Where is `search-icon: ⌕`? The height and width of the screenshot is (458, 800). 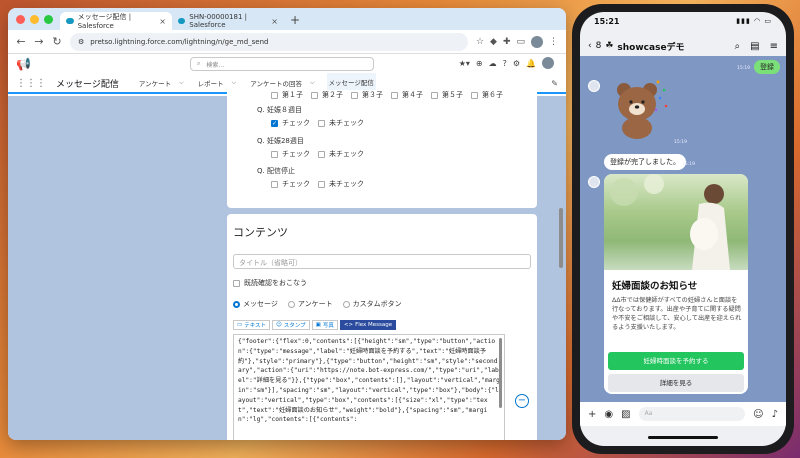
search-icon: ⌕ is located at coordinates (738, 46).